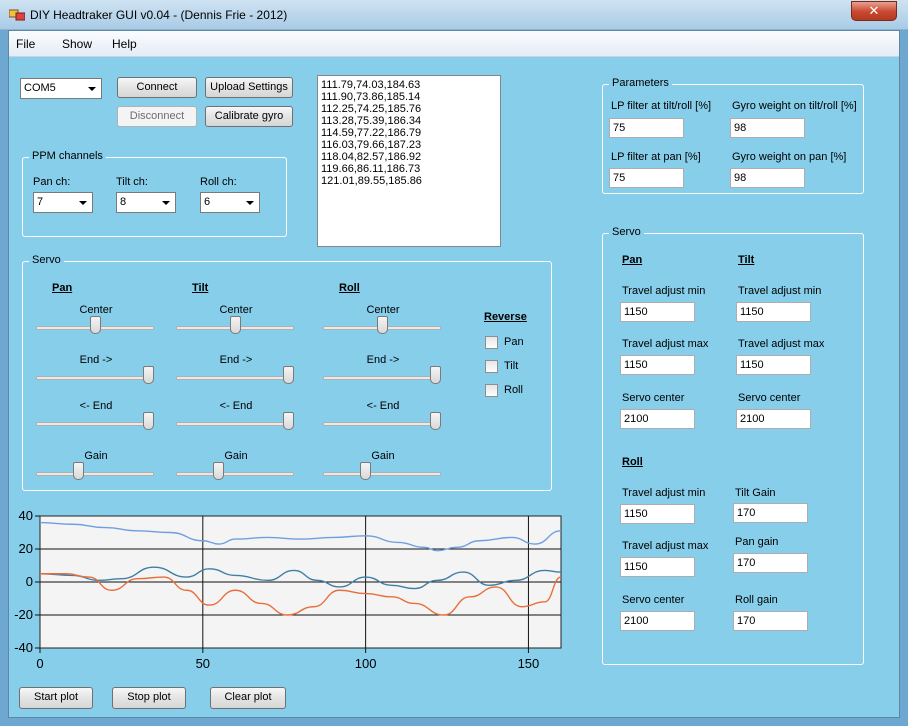  I want to click on connect-button: Connect, so click(157, 87).